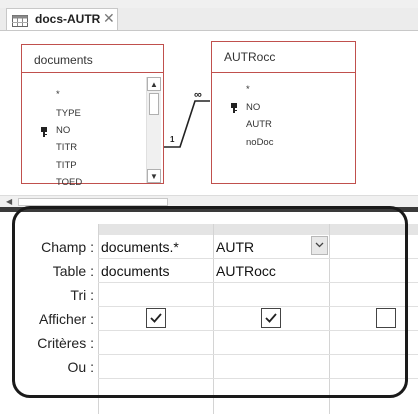 Image resolution: width=418 pixels, height=414 pixels. What do you see at coordinates (259, 124) in the screenshot?
I see `field-item: AUTR` at bounding box center [259, 124].